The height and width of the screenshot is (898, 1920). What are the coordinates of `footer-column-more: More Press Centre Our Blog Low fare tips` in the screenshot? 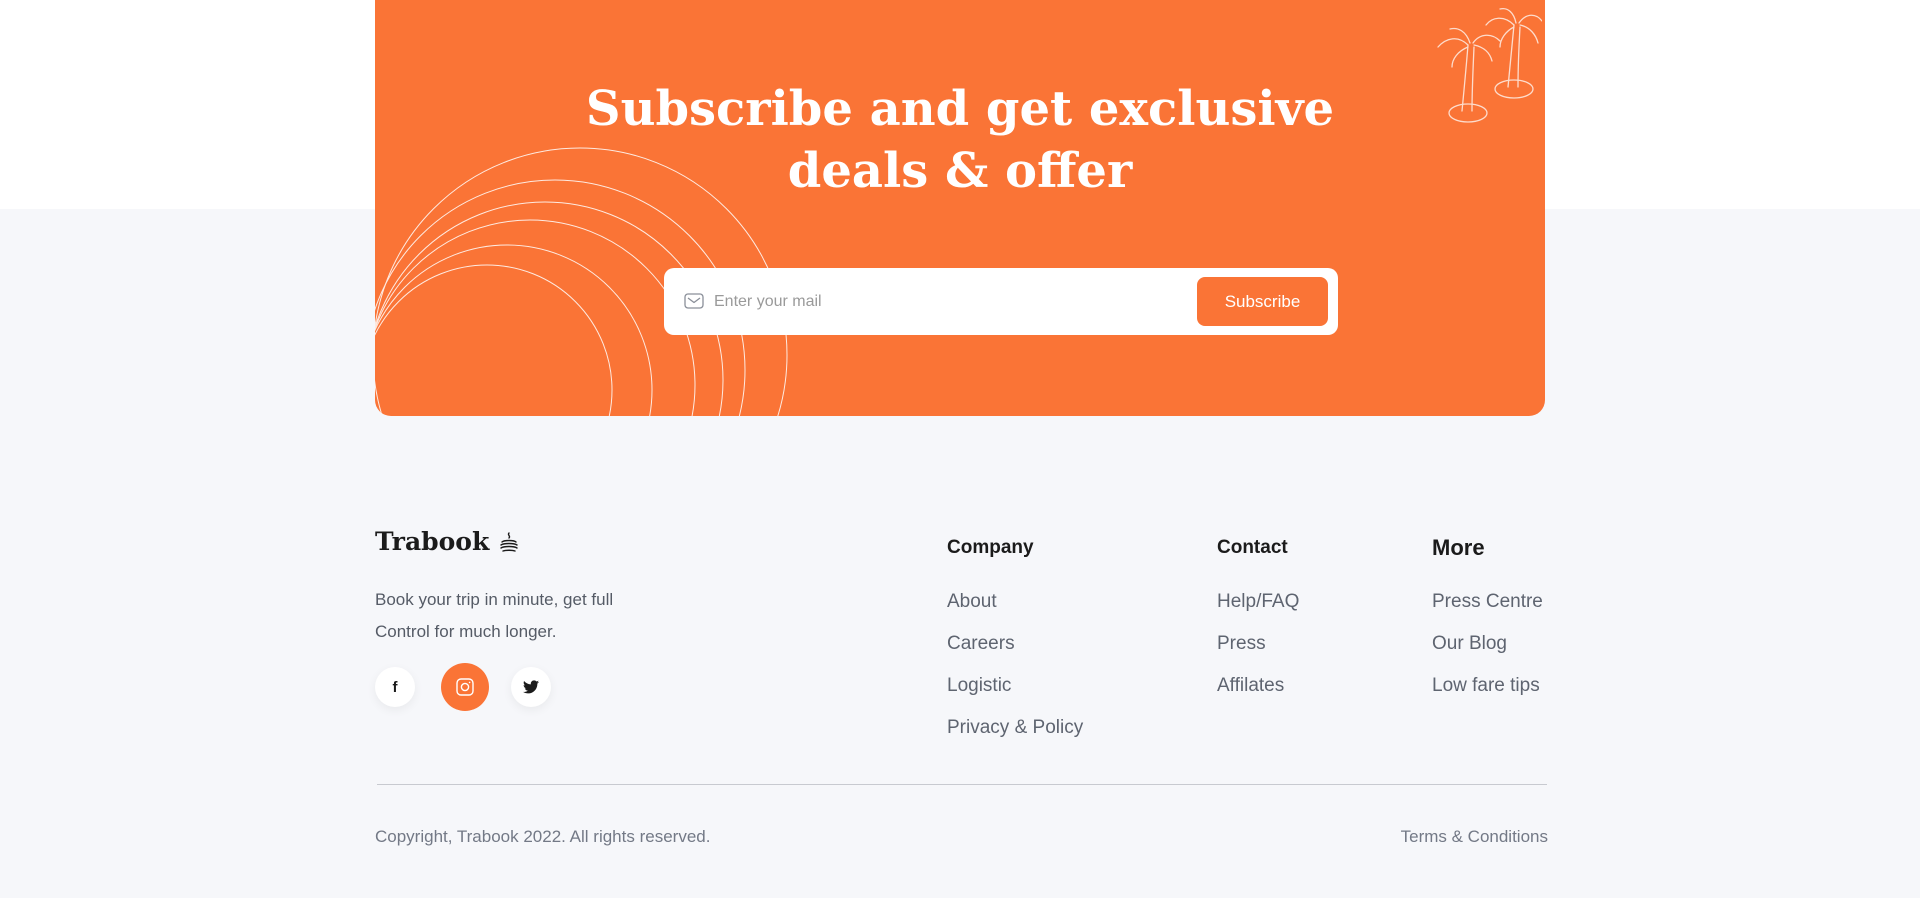 It's located at (1487, 626).